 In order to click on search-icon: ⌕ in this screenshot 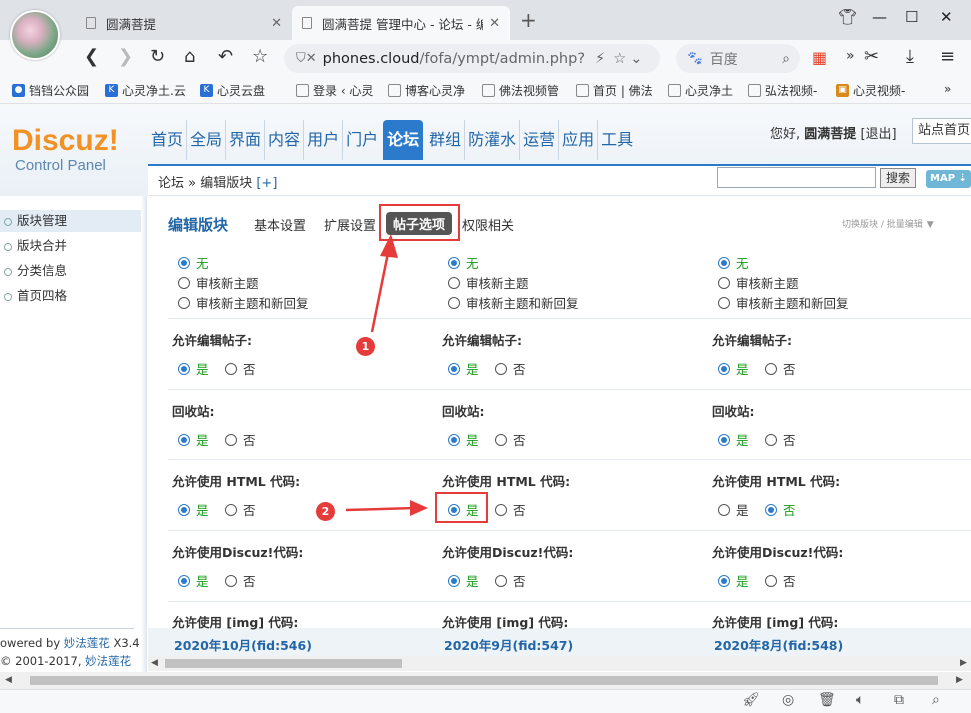, I will do `click(786, 59)`.